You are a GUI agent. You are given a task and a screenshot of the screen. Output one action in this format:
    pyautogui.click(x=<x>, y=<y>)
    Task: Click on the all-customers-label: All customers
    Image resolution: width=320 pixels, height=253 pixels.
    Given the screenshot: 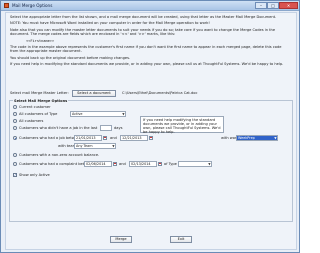 What is the action you would take?
    pyautogui.click(x=31, y=121)
    